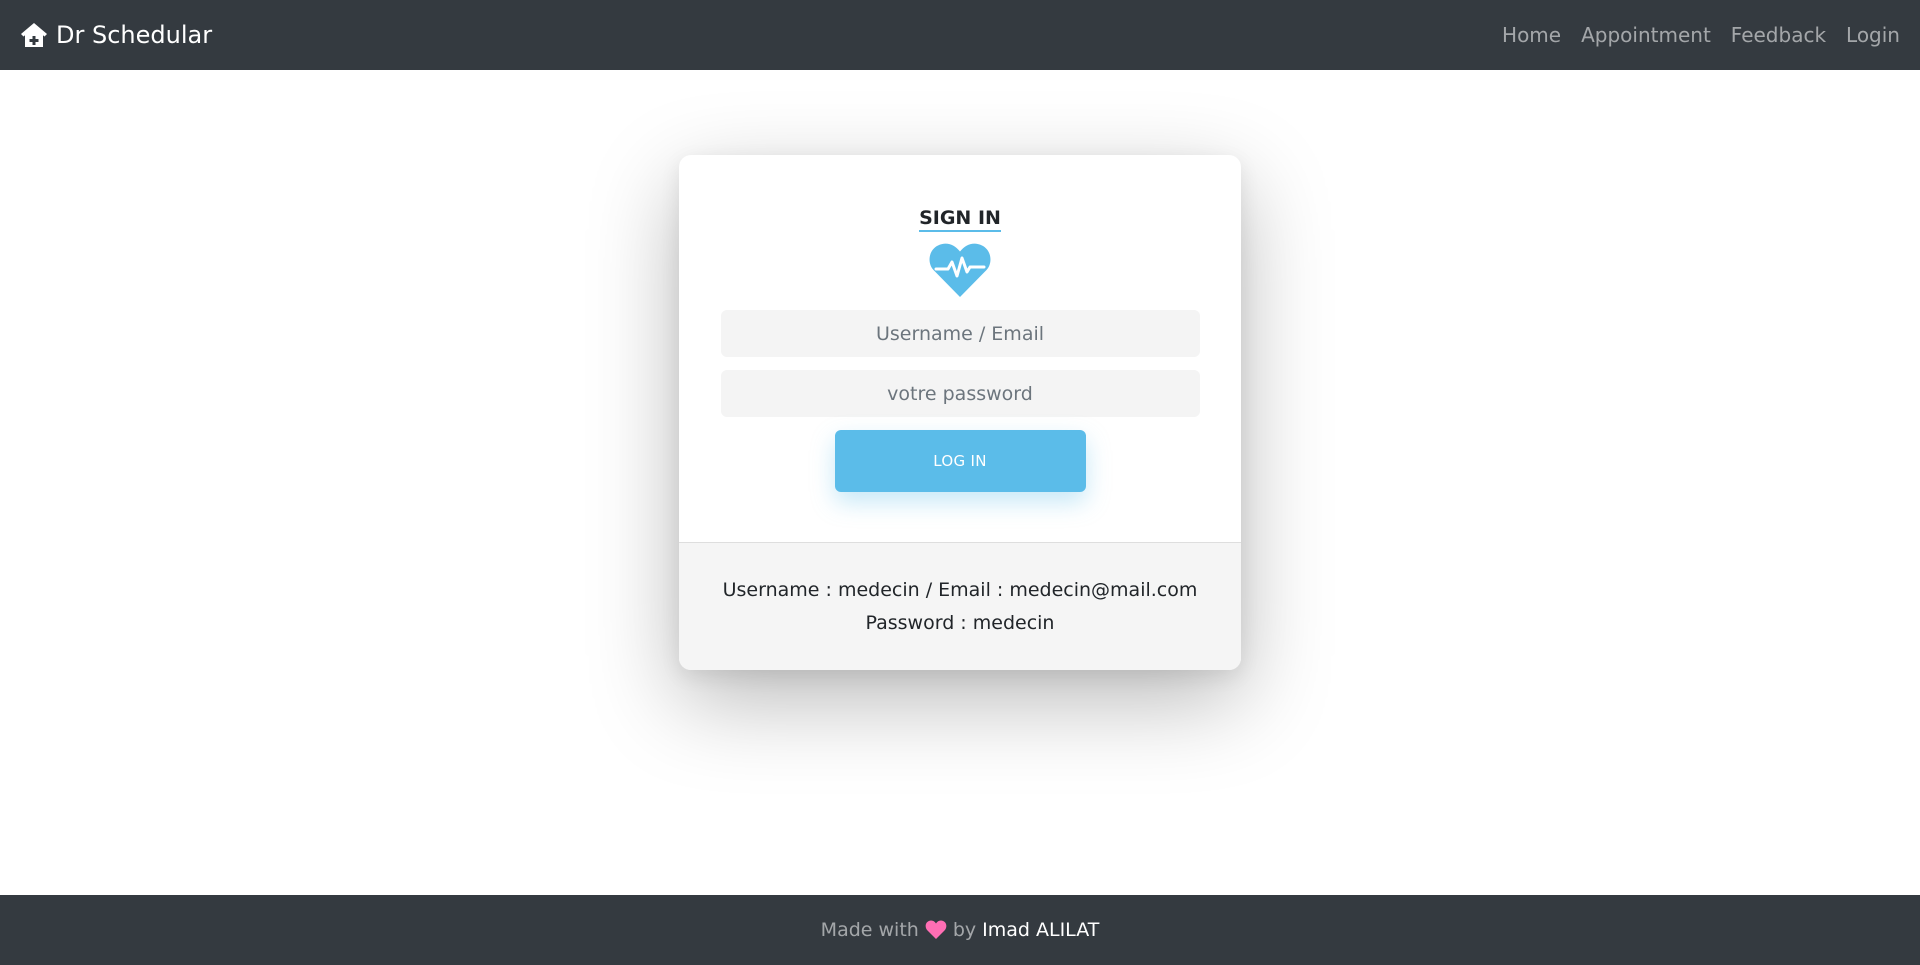  I want to click on heart-icon, so click(936, 930).